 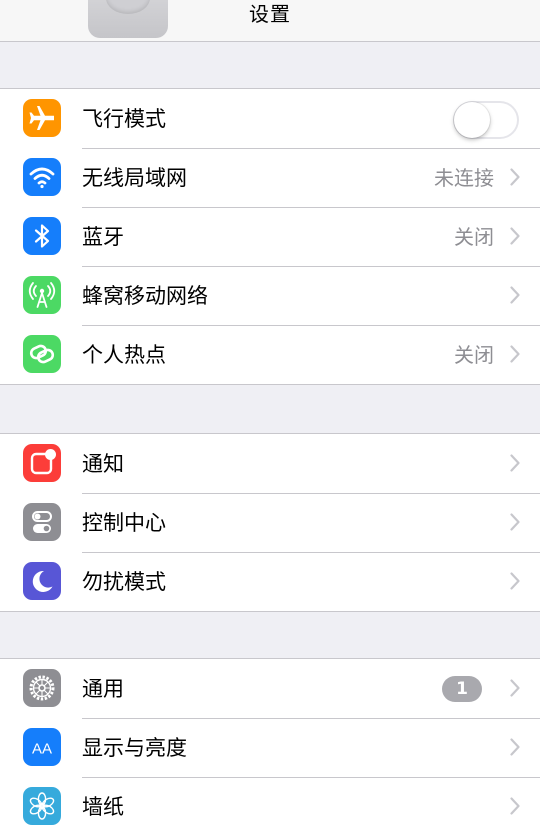 I want to click on settings-row-label: 通知, so click(x=103, y=464).